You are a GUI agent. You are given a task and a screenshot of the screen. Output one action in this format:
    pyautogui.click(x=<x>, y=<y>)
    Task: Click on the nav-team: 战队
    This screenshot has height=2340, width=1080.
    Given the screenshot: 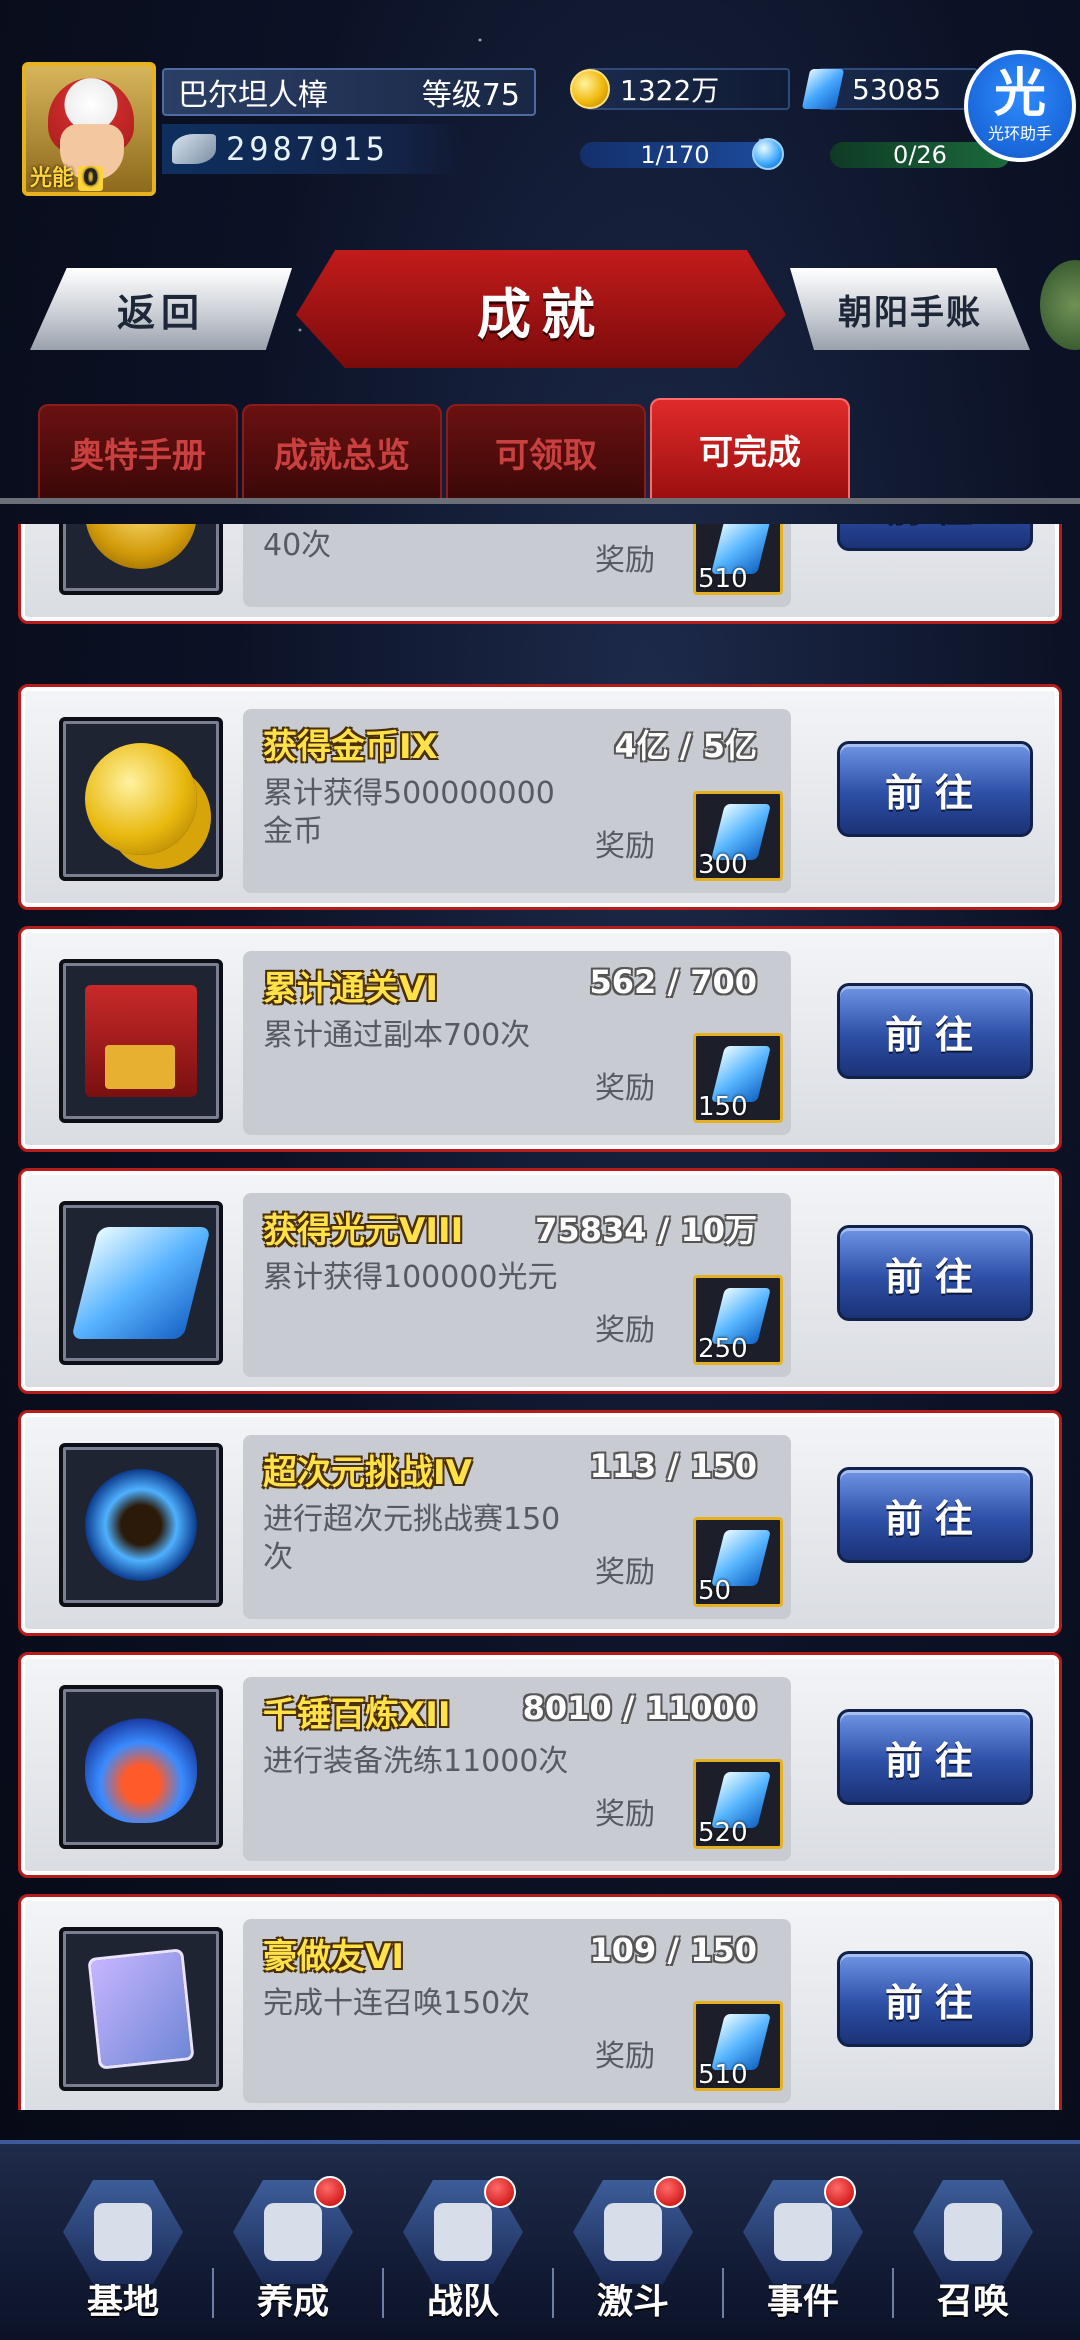 What is the action you would take?
    pyautogui.click(x=463, y=2253)
    